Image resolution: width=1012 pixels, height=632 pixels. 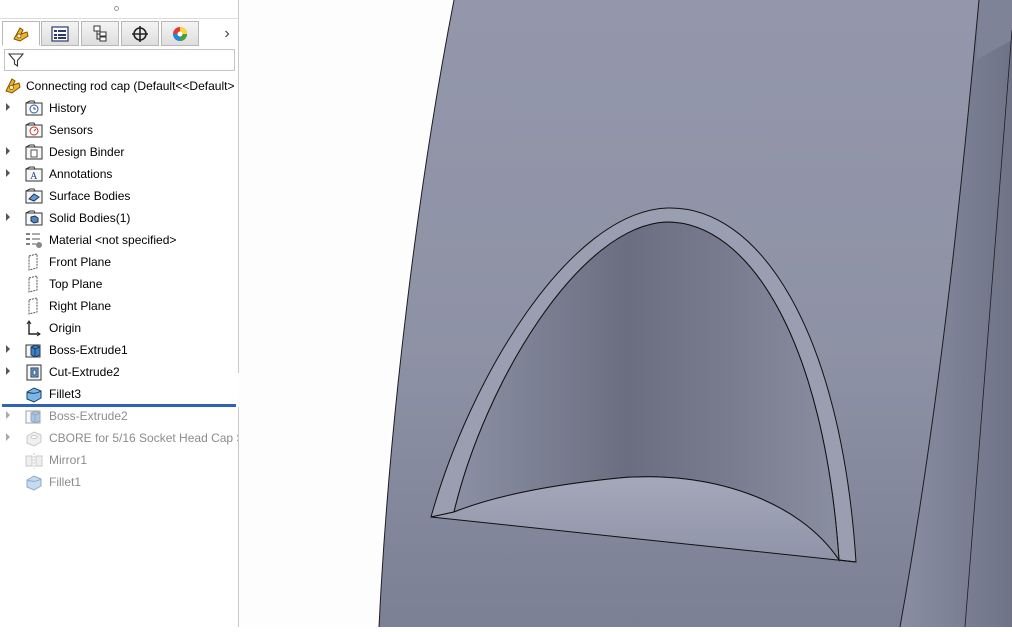 What do you see at coordinates (143, 438) in the screenshot?
I see `tree-item-label: CBORE for 5/16 Socket Head Cap Sc` at bounding box center [143, 438].